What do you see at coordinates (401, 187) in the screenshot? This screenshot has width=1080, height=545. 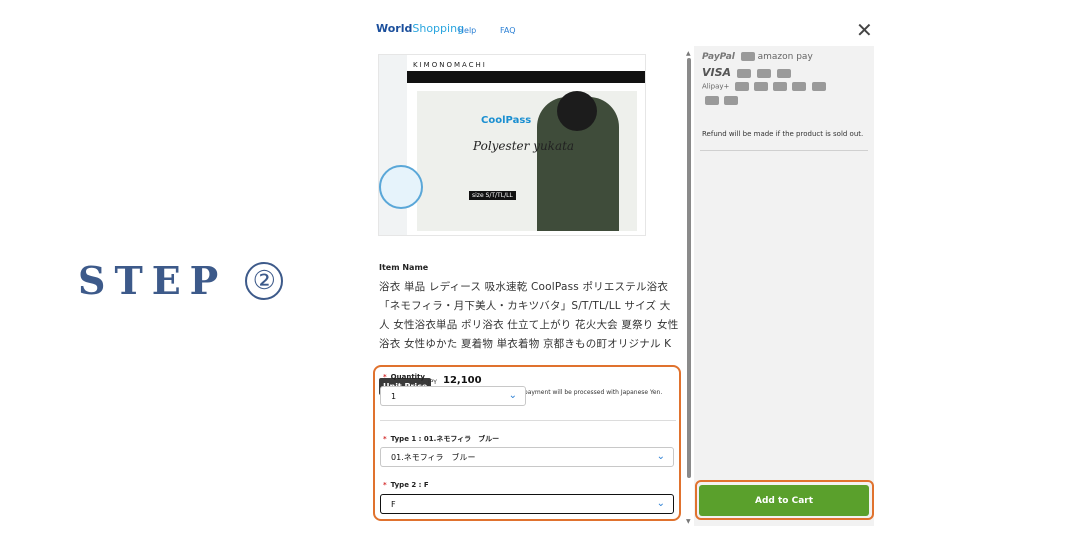 I see `image-round-badge` at bounding box center [401, 187].